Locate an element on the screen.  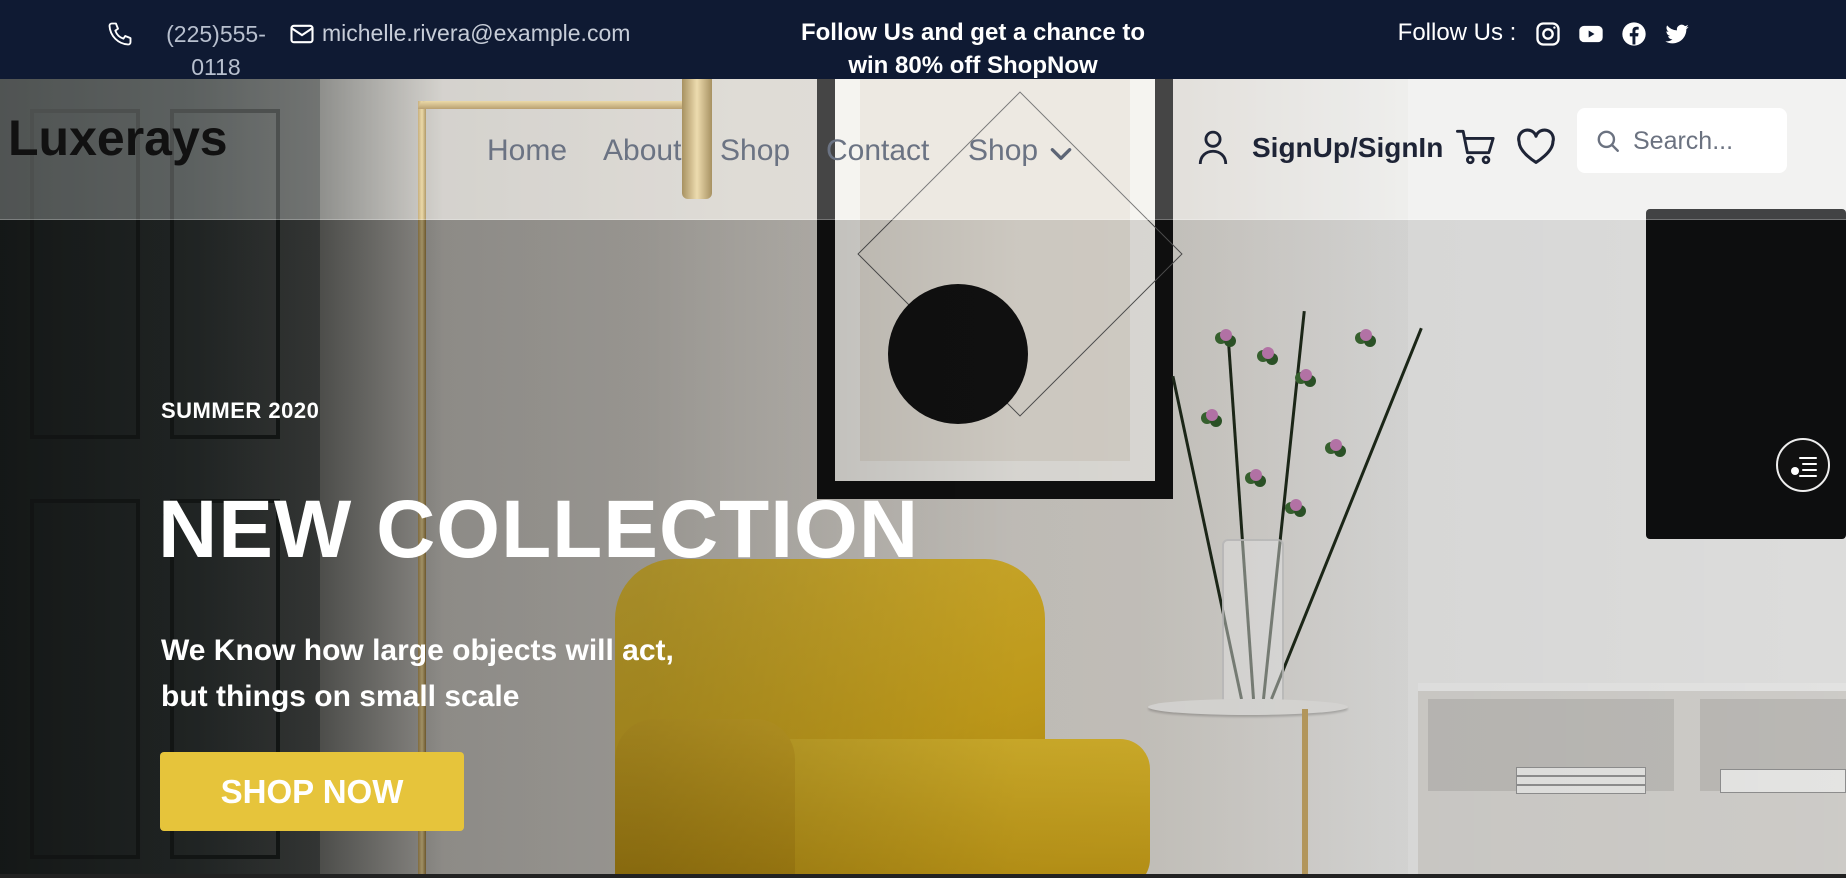
hero-title: NEW COLLECTION is located at coordinates (539, 529).